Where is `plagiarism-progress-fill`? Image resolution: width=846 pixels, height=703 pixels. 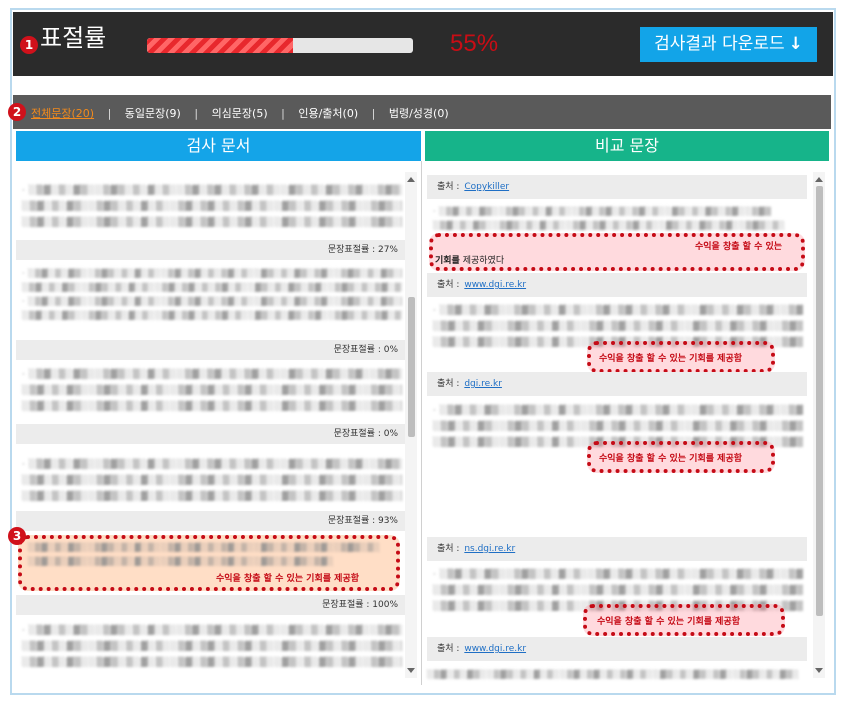 plagiarism-progress-fill is located at coordinates (220, 45).